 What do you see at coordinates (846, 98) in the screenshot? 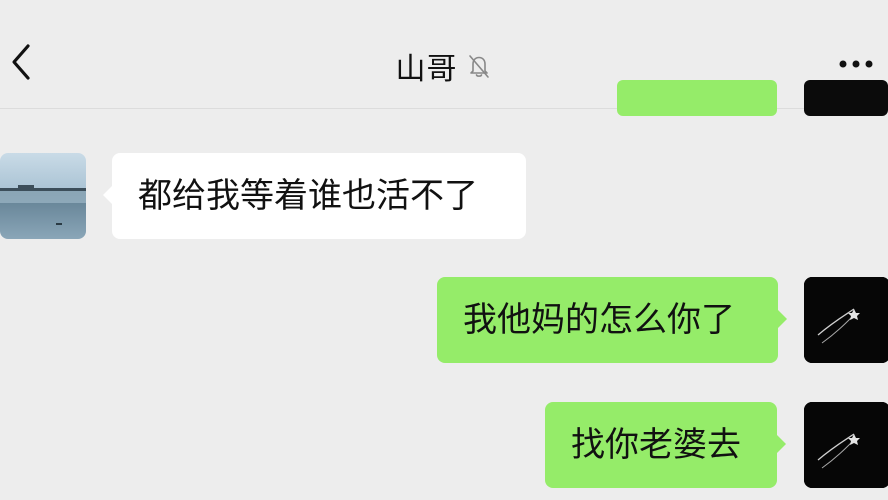
I see `previous-message-avatar` at bounding box center [846, 98].